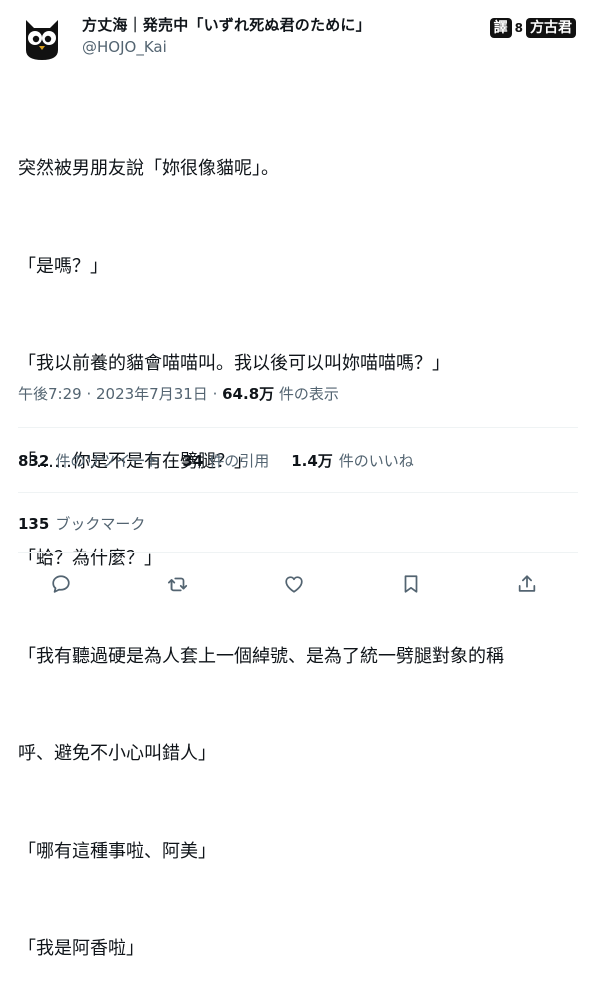 Image resolution: width=598 pixels, height=998 pixels. I want to click on author-display-name: 方丈海｜発売中「いずれ死ぬ君のために」, so click(226, 24).